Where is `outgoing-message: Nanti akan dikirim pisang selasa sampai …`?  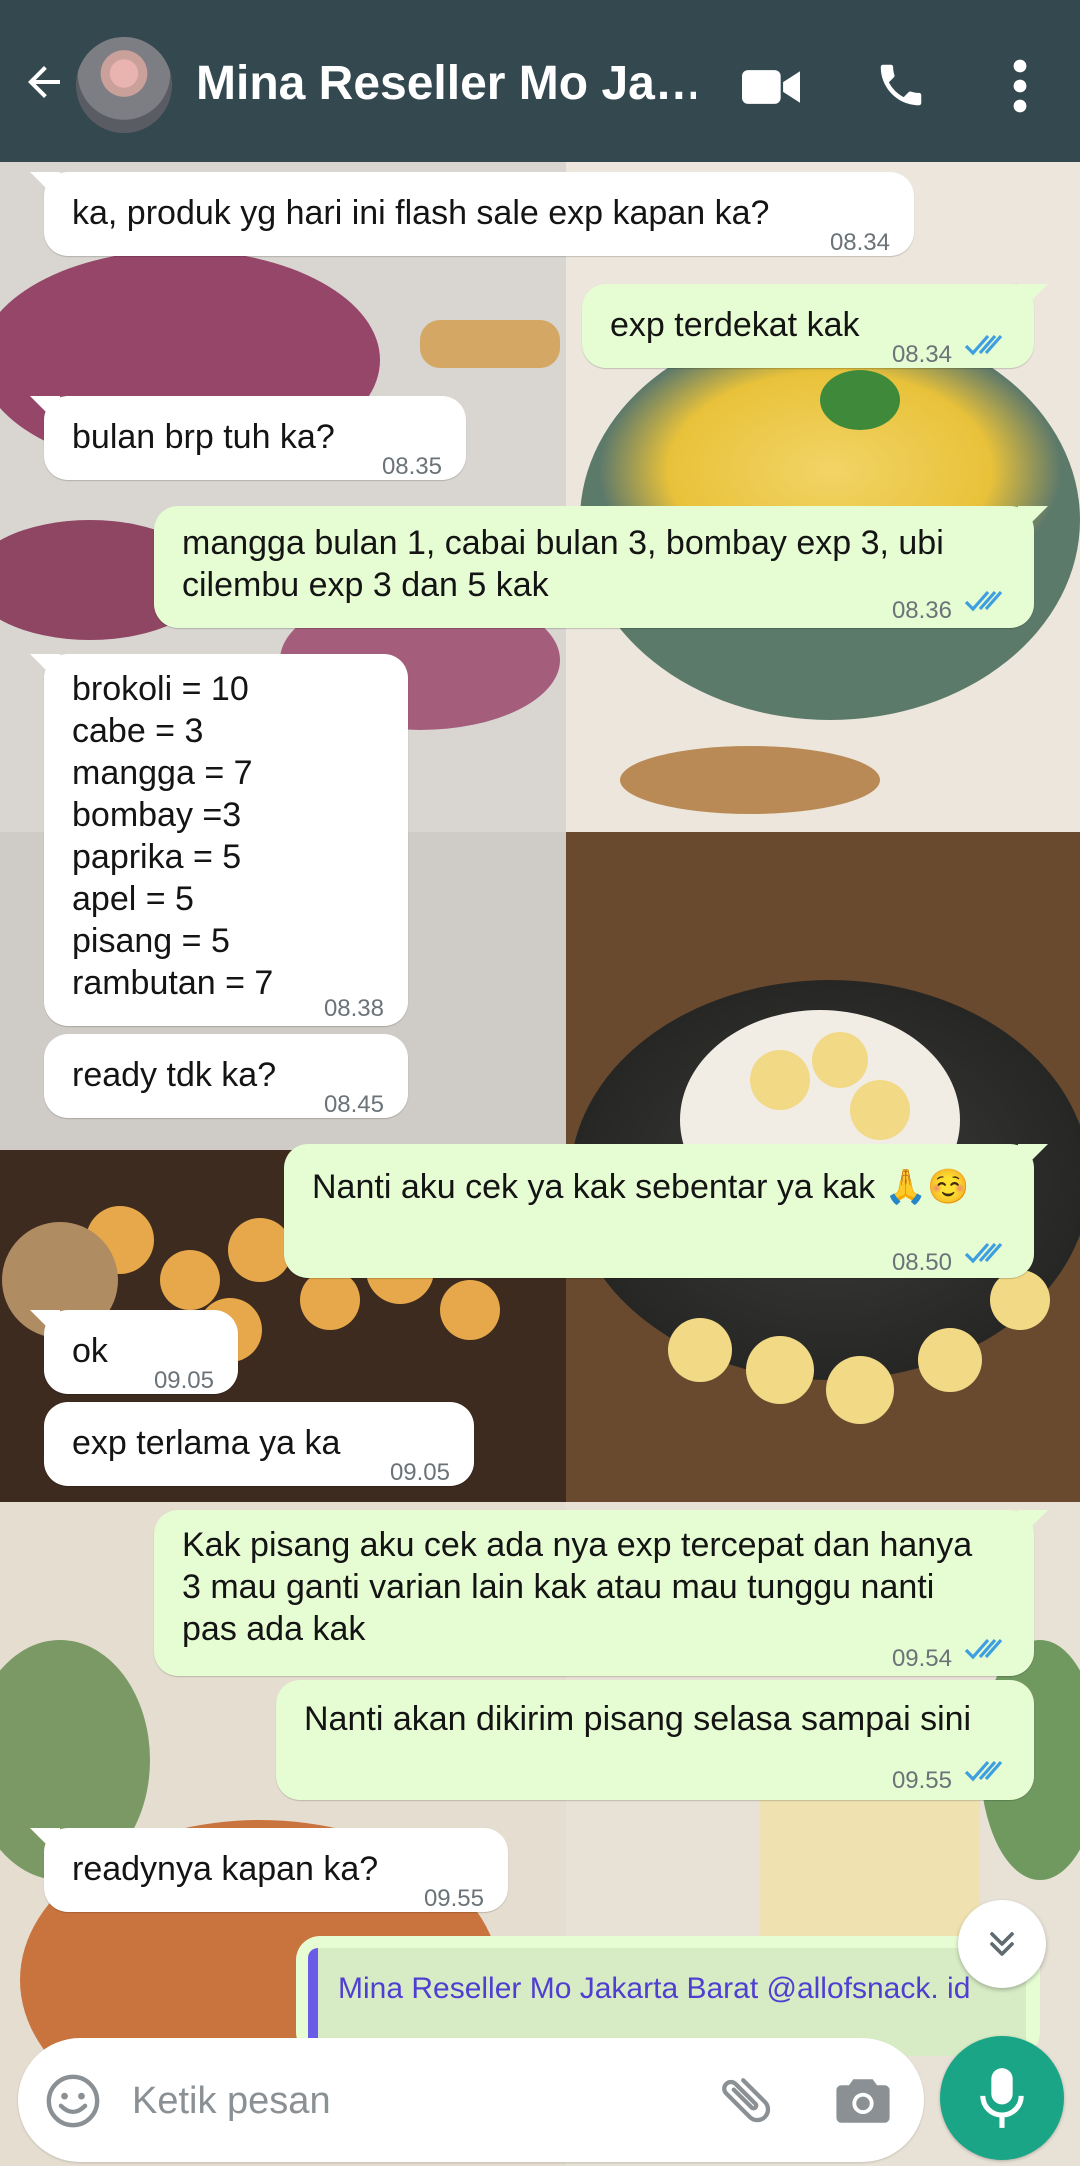 outgoing-message: Nanti akan dikirim pisang selasa sampai … is located at coordinates (655, 1740).